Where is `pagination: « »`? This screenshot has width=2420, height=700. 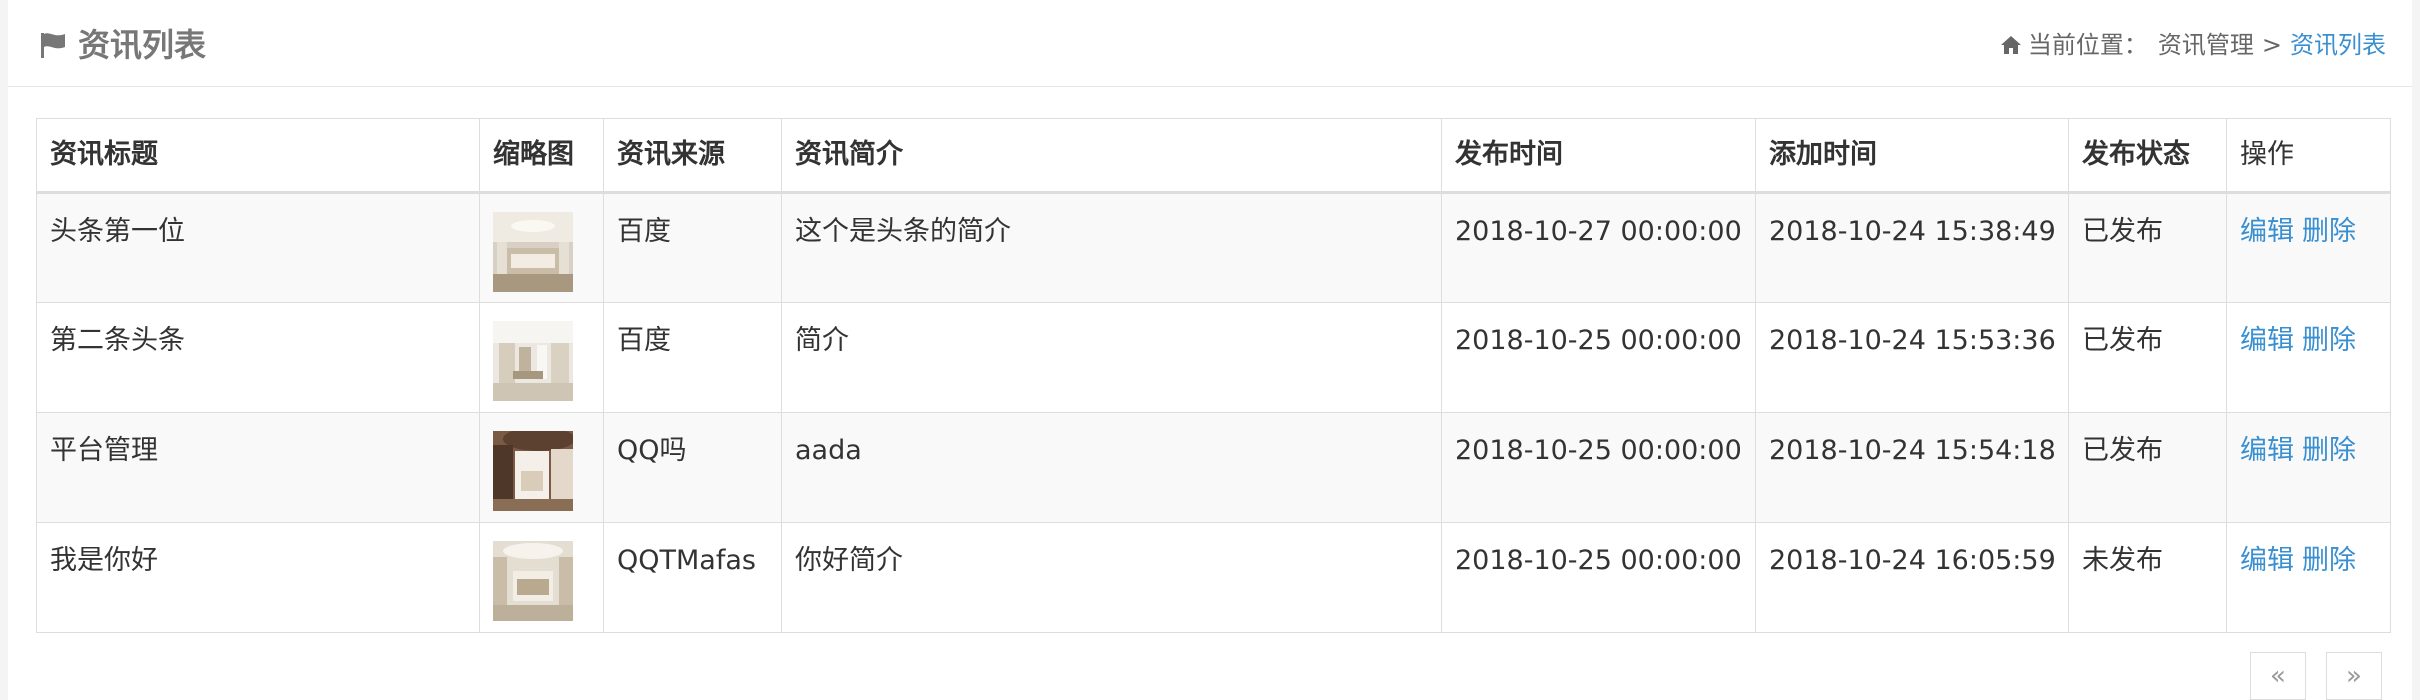
pagination: « » is located at coordinates (2316, 676).